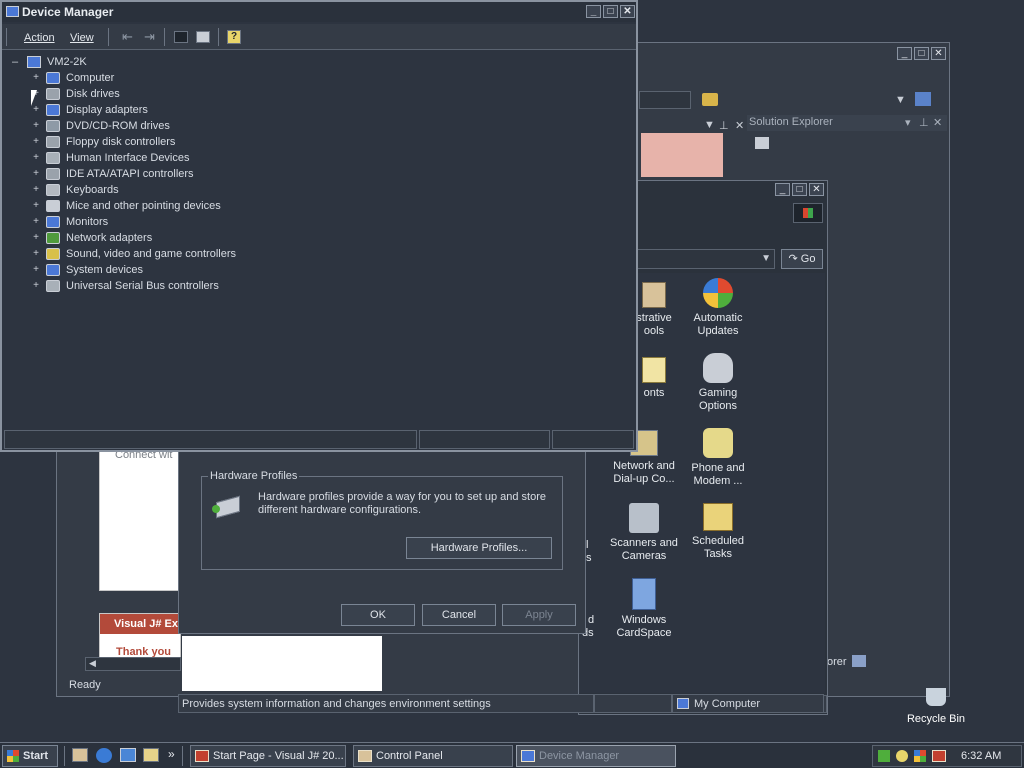 The height and width of the screenshot is (768, 1024). Describe the element at coordinates (782, 189) in the screenshot. I see `cp-minimize-button: _` at that location.